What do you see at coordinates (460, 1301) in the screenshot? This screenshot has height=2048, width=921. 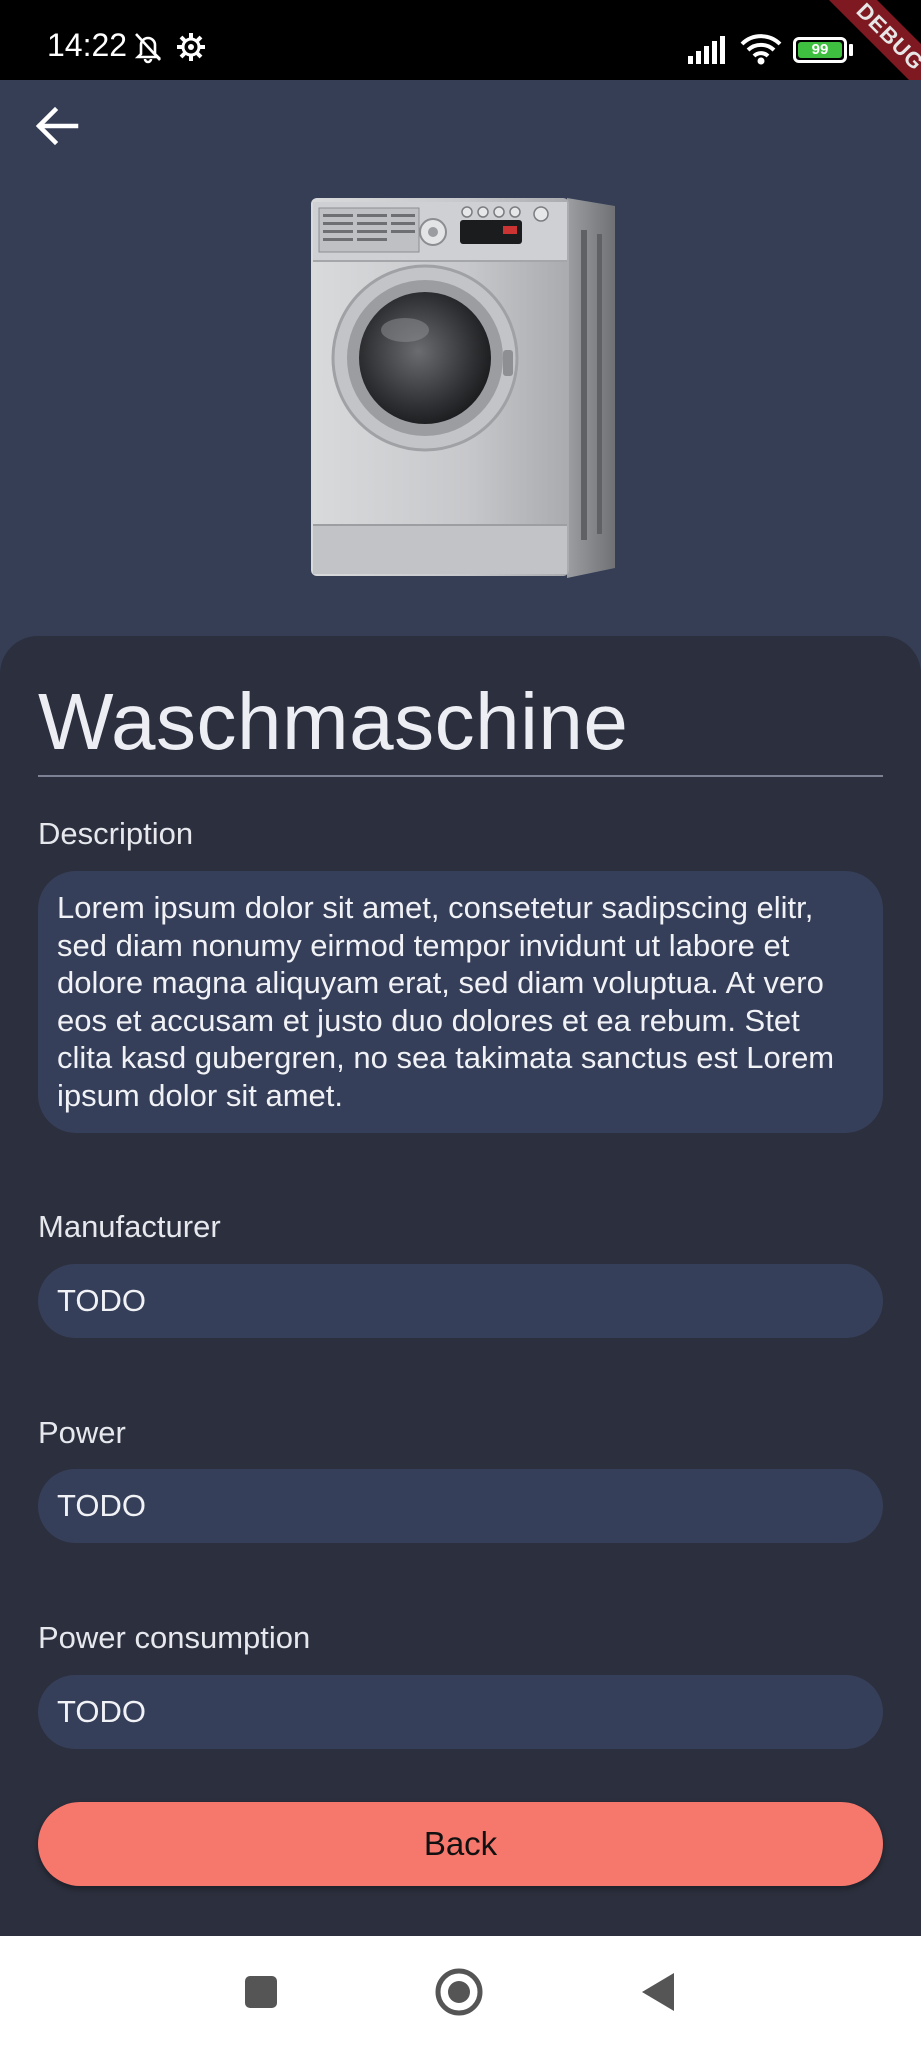 I see `manufacturer-field: TODO` at bounding box center [460, 1301].